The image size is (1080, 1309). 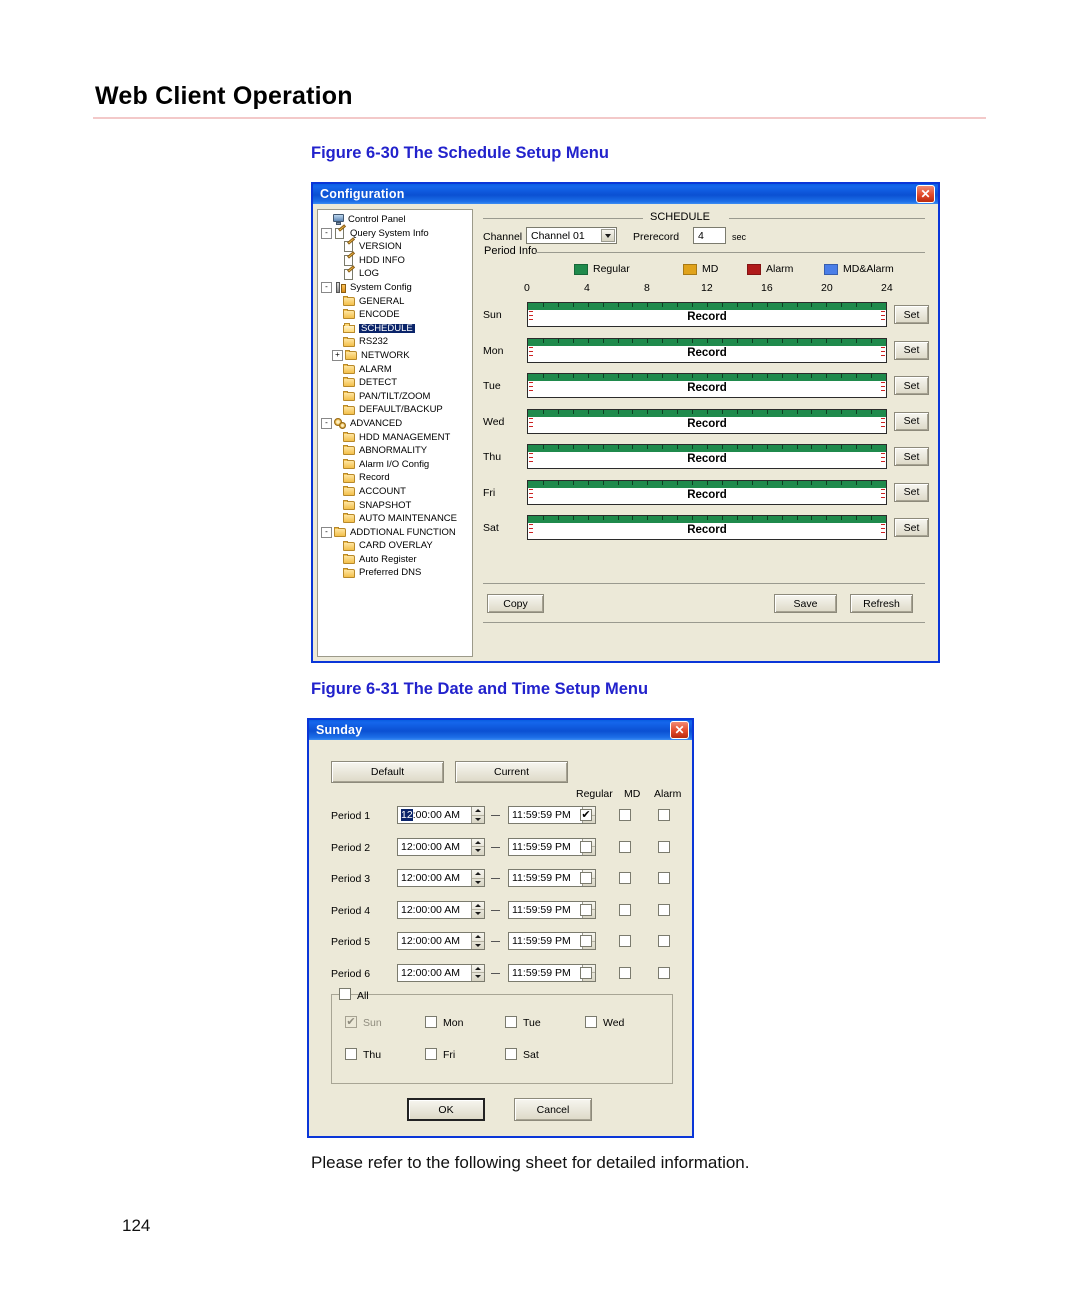 I want to click on period-2-regular-checkbox, so click(x=586, y=846).